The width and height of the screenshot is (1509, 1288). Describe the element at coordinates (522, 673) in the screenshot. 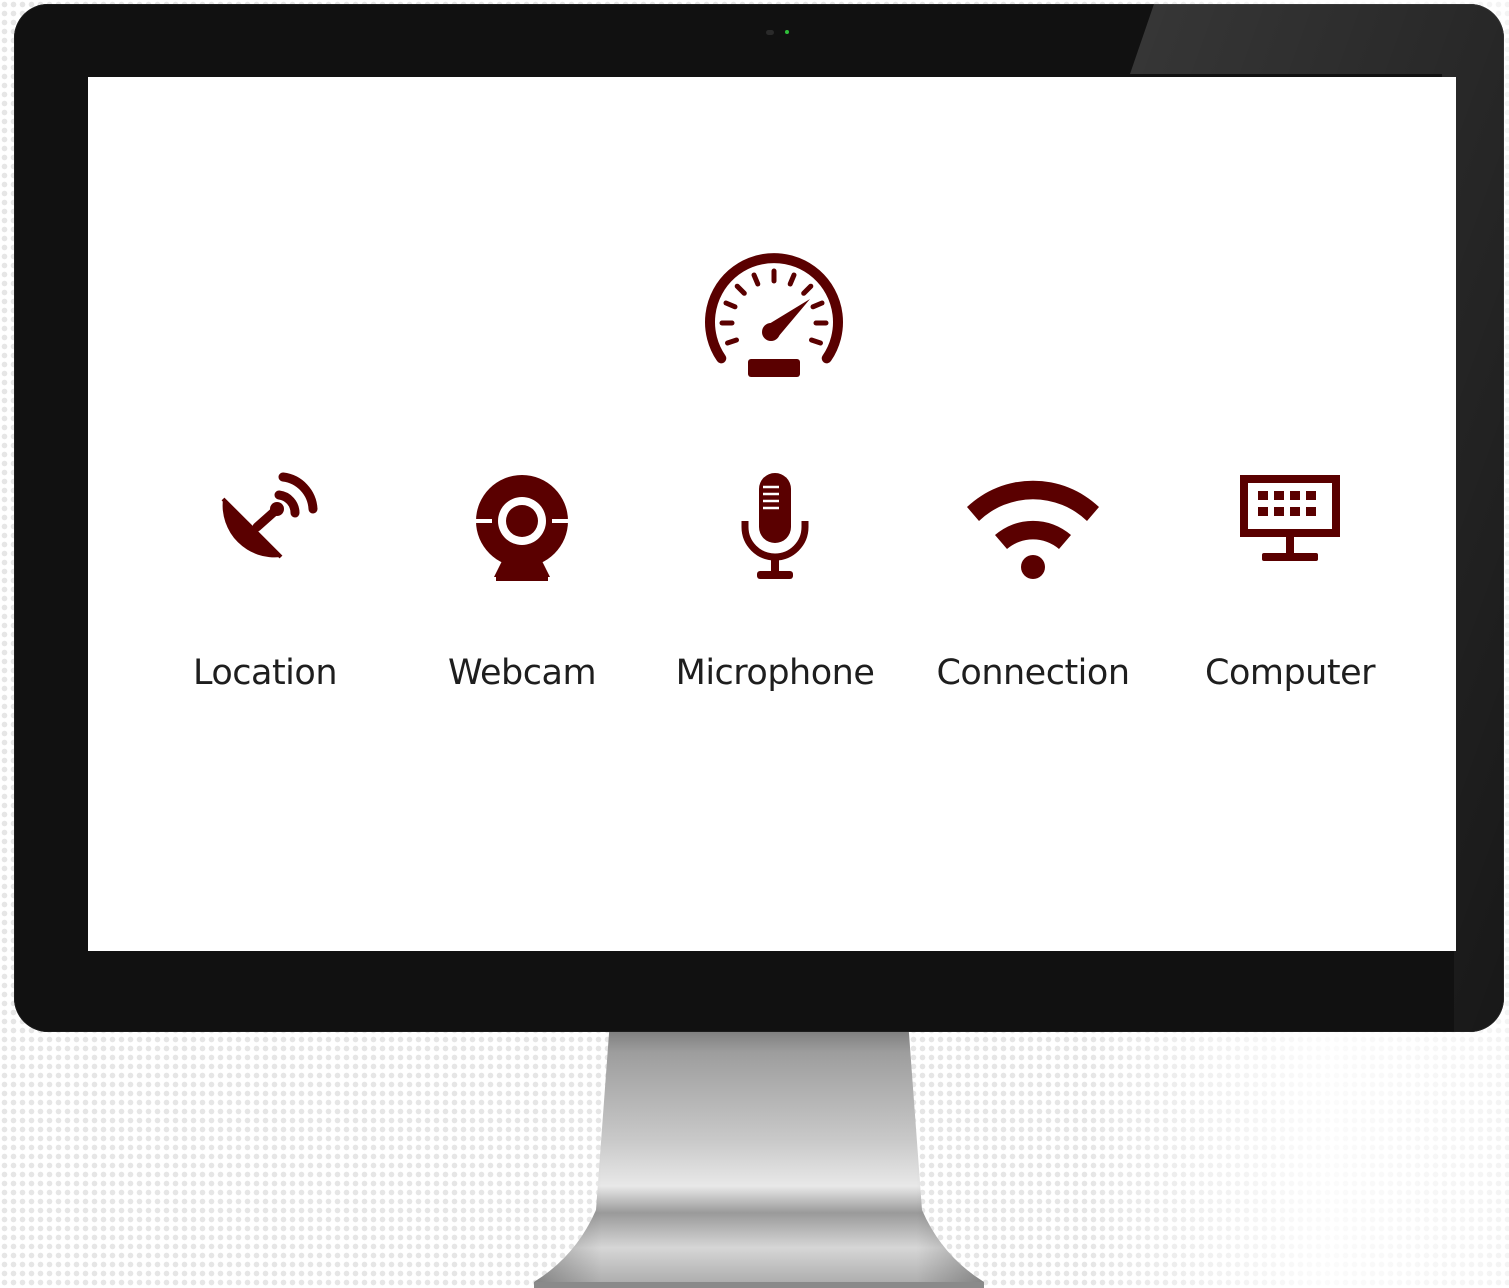

I see `webcam-label: Webcam` at that location.